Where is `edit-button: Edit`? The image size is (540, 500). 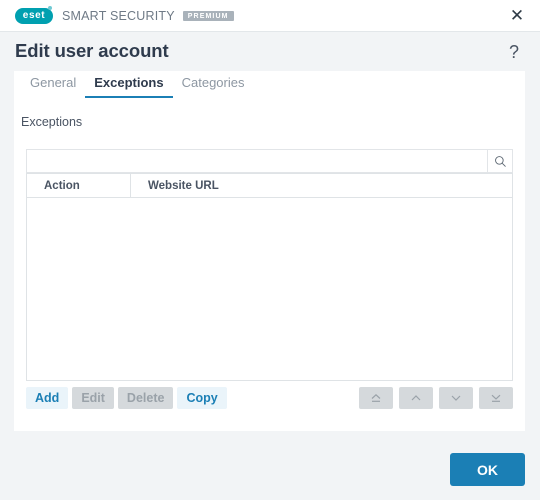
edit-button: Edit is located at coordinates (93, 398).